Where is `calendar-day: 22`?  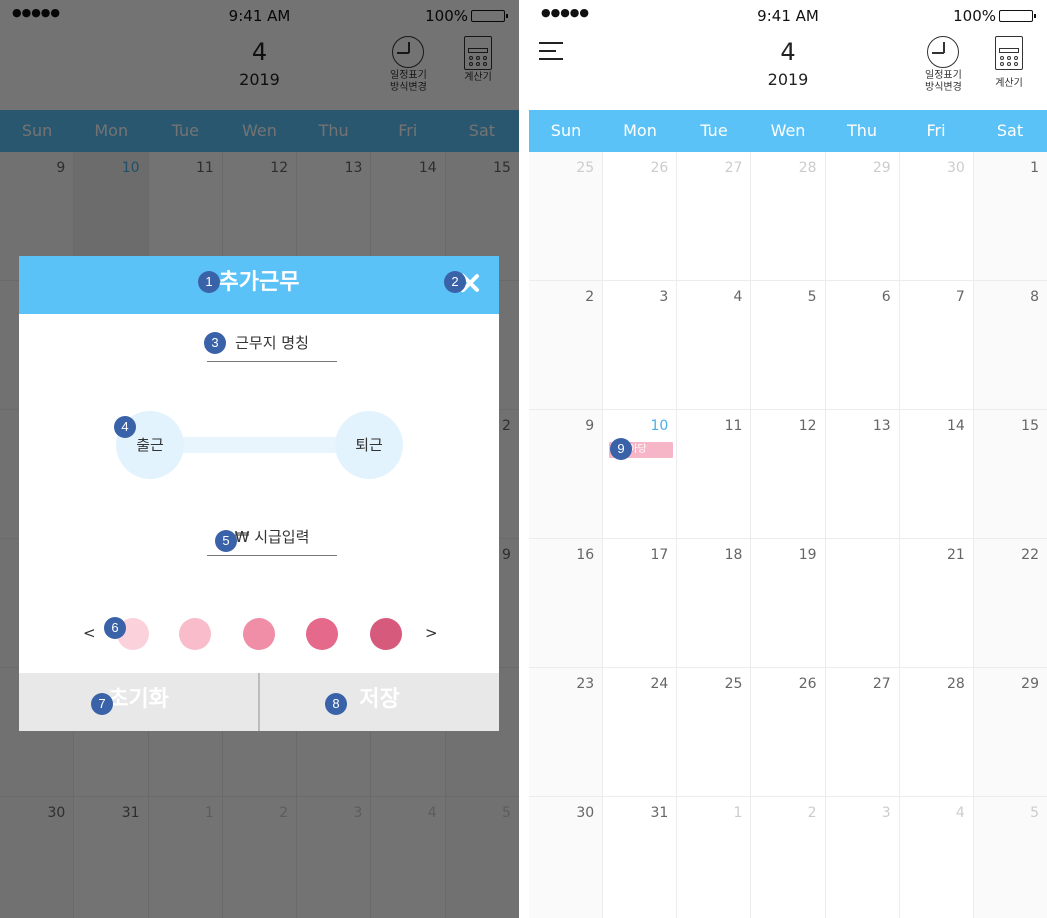
calendar-day: 22 is located at coordinates (1010, 603).